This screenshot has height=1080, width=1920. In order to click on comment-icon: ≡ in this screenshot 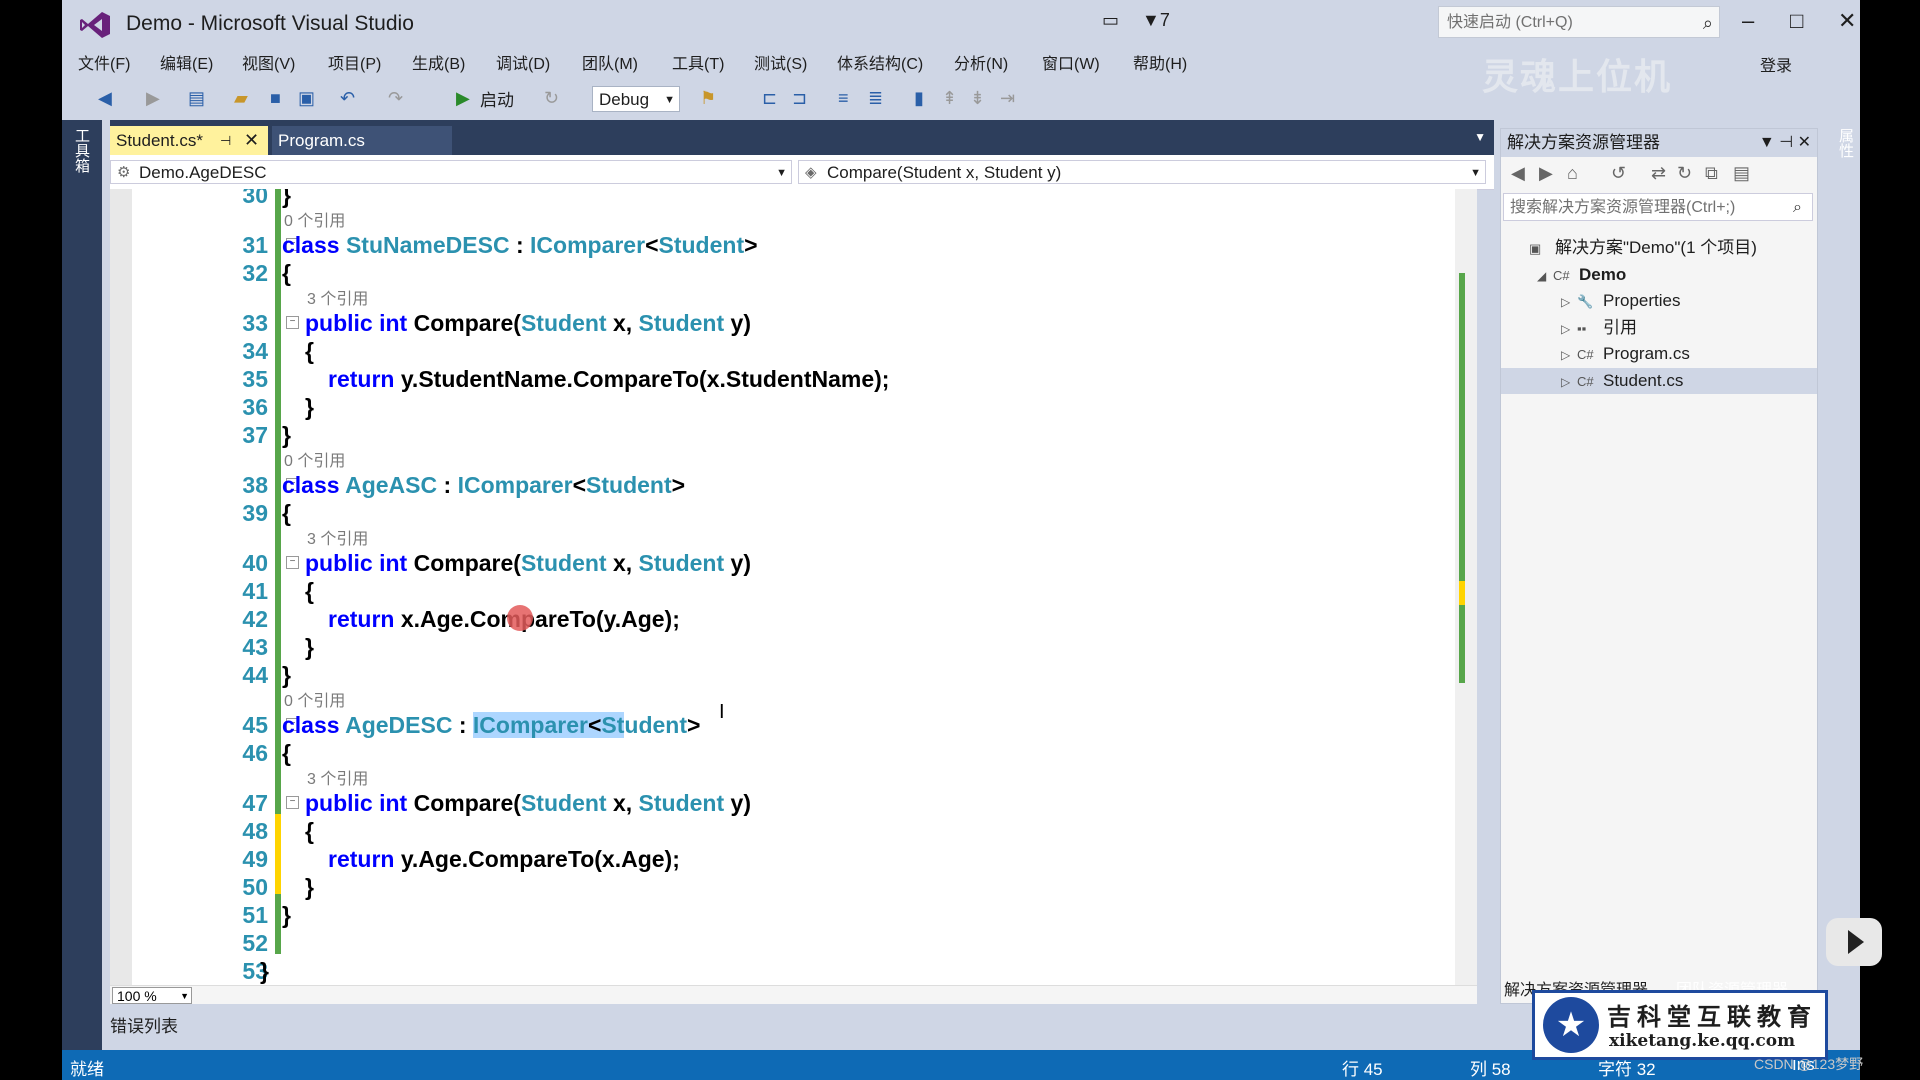, I will do `click(843, 98)`.